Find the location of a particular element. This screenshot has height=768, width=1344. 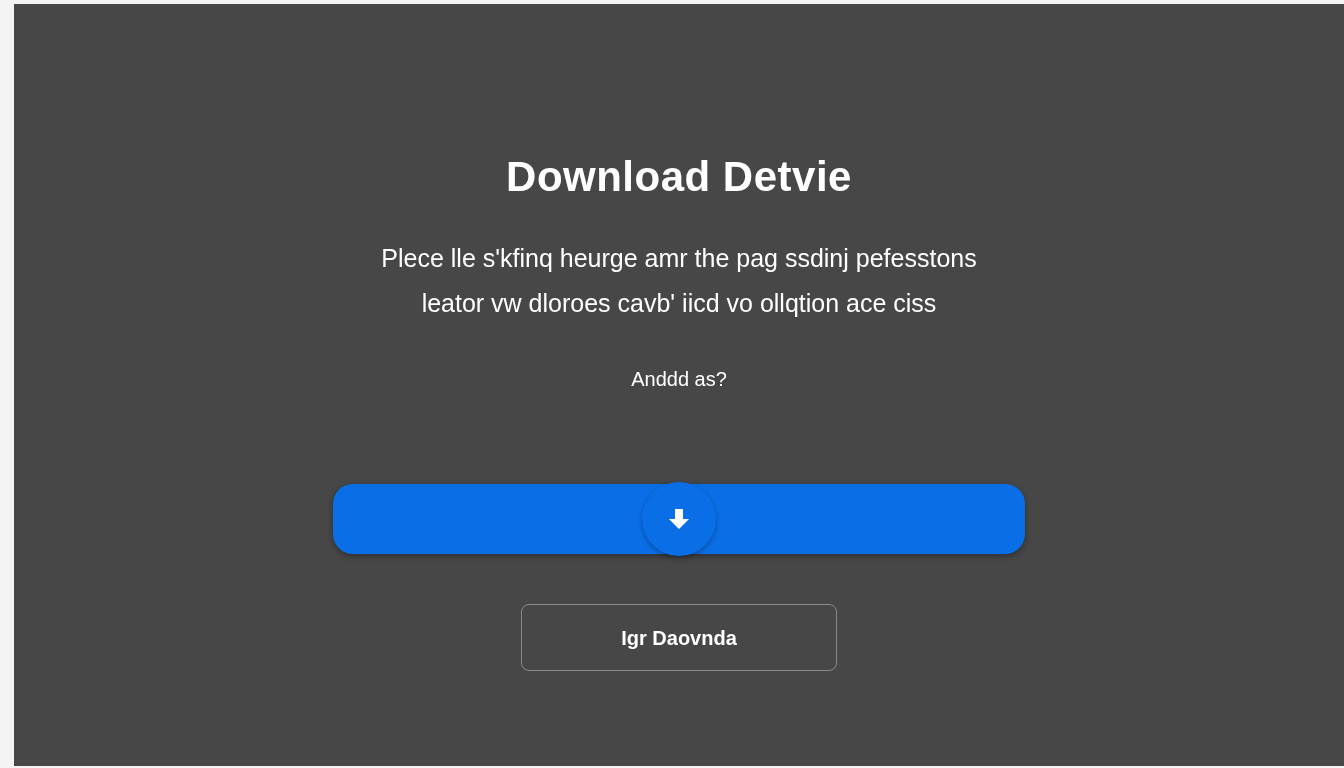

download-bar is located at coordinates (679, 519).